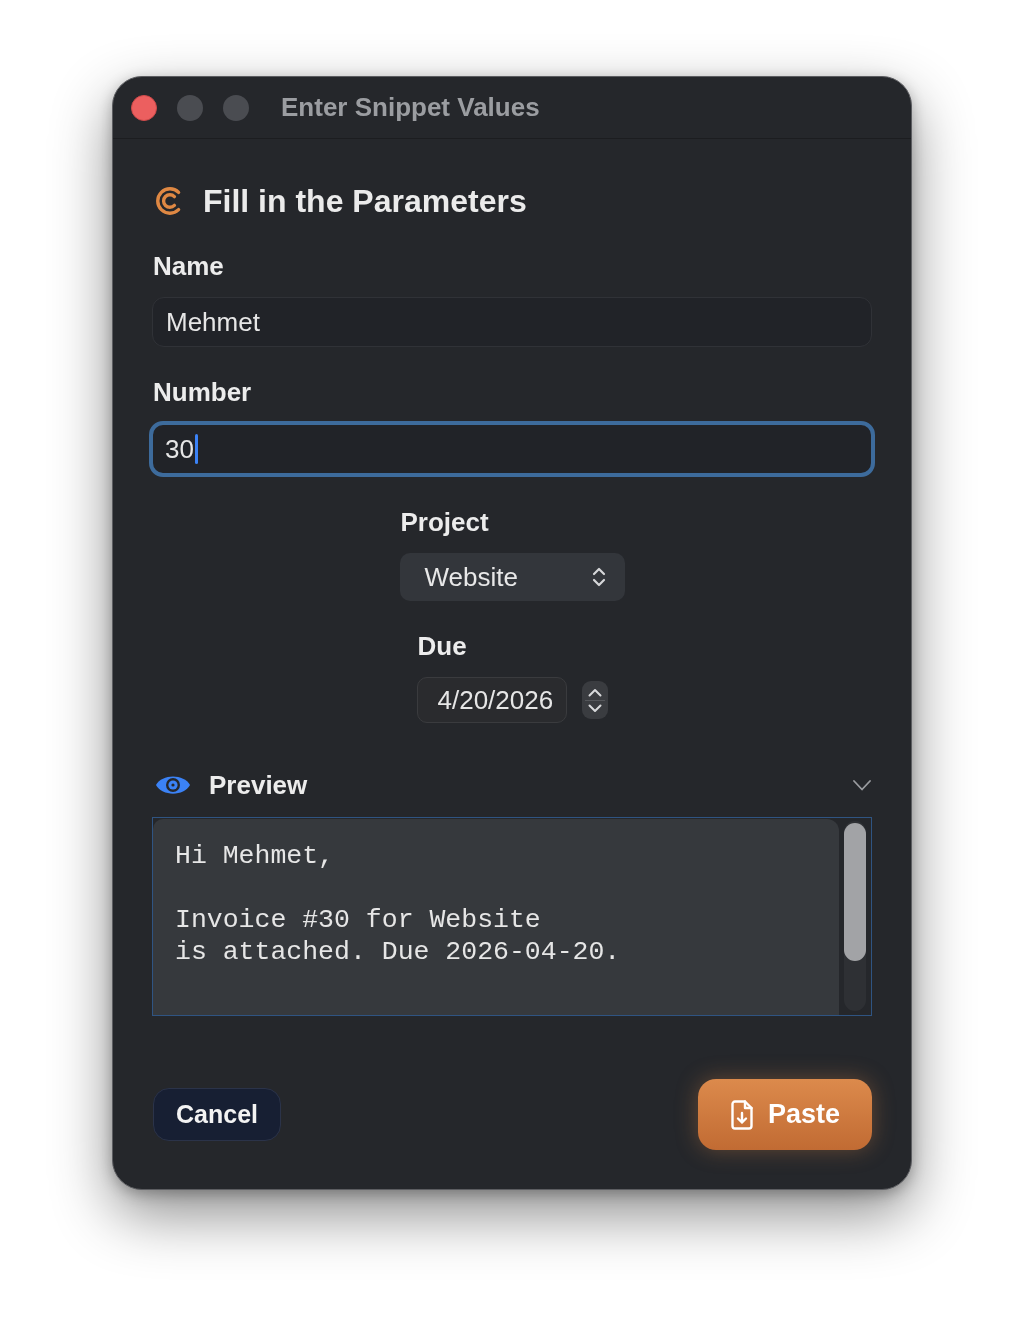  What do you see at coordinates (594, 692) in the screenshot?
I see `chevron-up-icon` at bounding box center [594, 692].